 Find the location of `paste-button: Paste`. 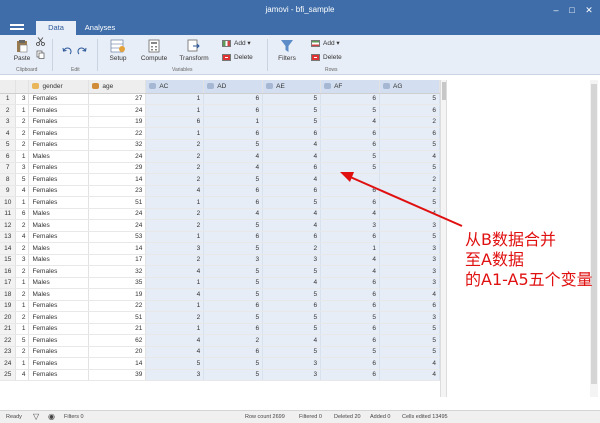

paste-button: Paste is located at coordinates (22, 50).